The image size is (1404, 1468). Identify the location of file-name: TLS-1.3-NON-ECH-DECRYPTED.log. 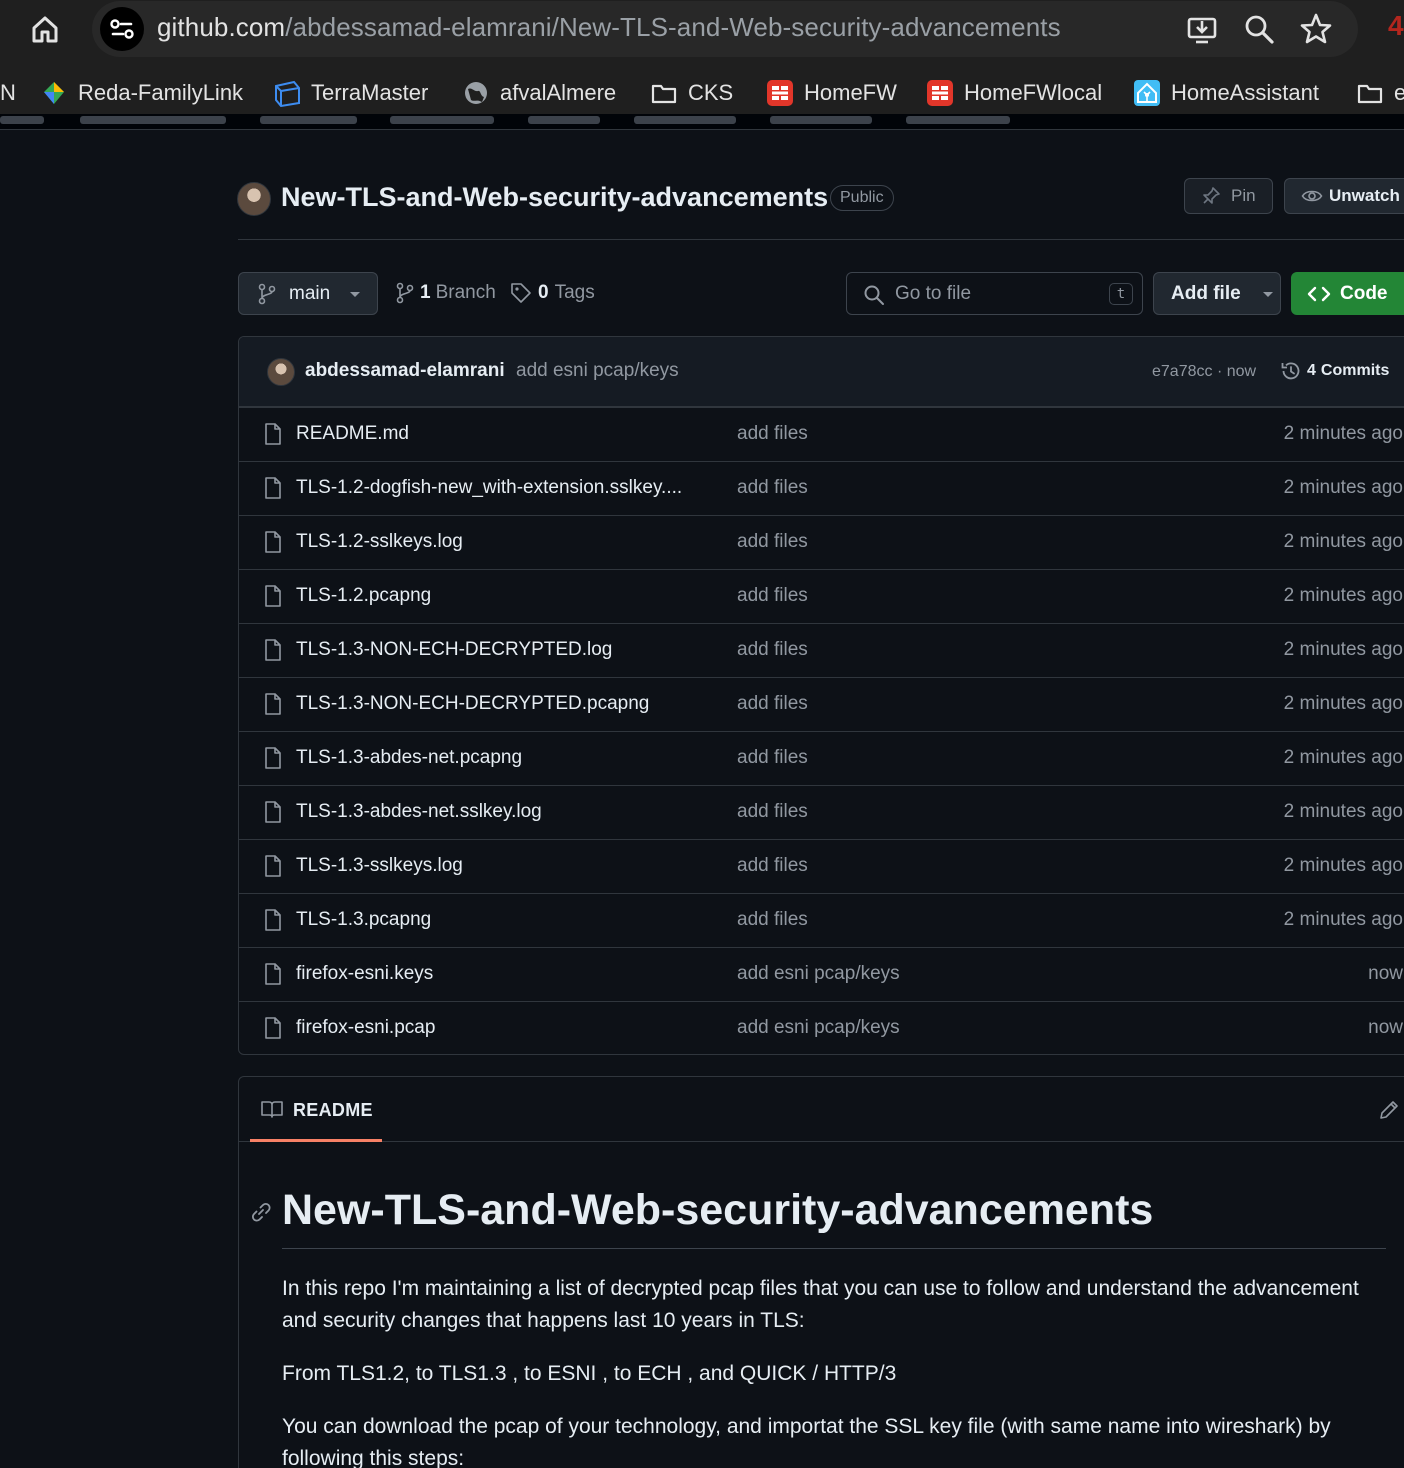
(454, 650).